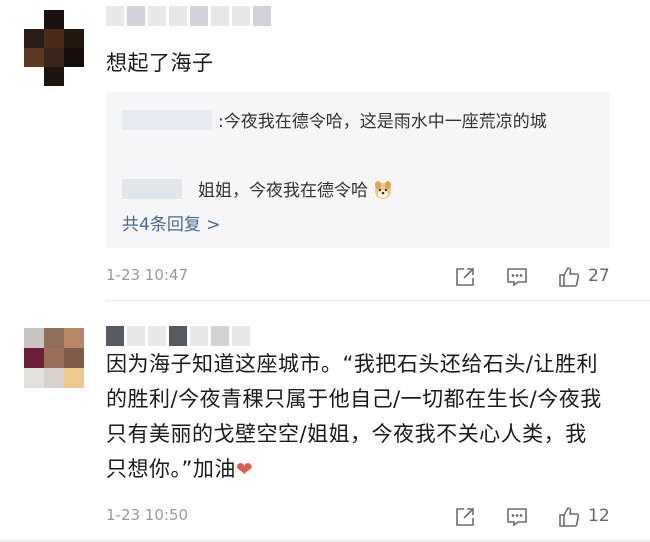 The width and height of the screenshot is (650, 542). Describe the element at coordinates (147, 515) in the screenshot. I see `timestamp: 1-23 10:50` at that location.